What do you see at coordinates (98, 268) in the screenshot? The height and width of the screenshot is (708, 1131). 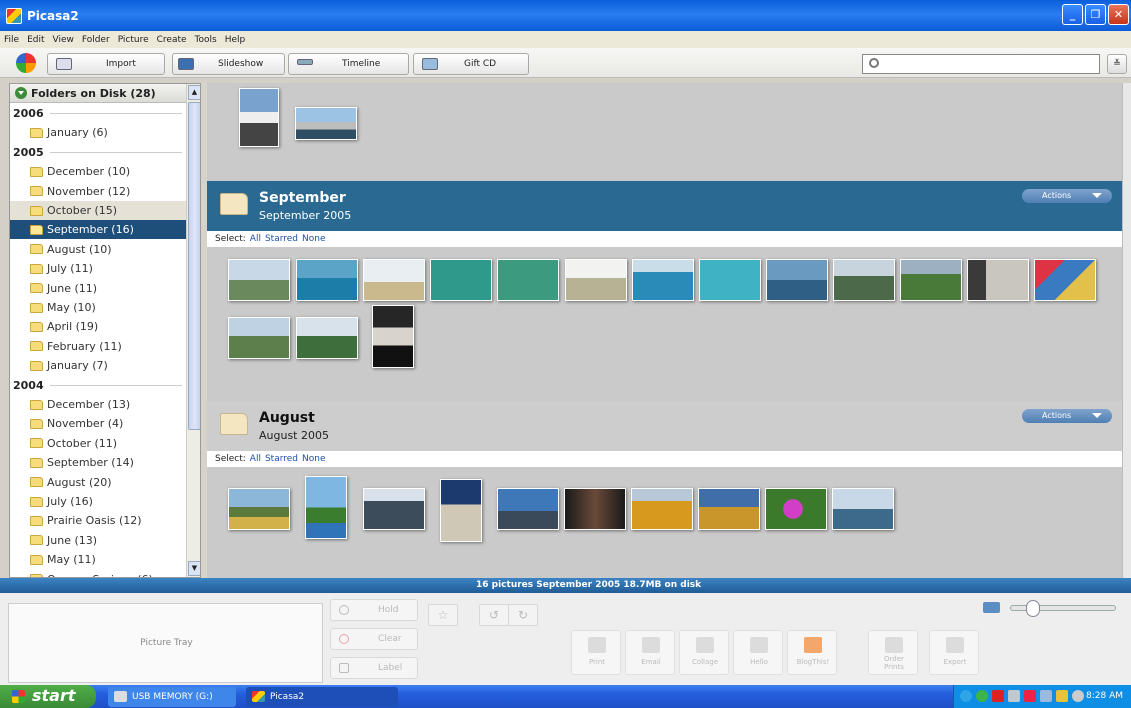 I see `folder-item: July (11)` at bounding box center [98, 268].